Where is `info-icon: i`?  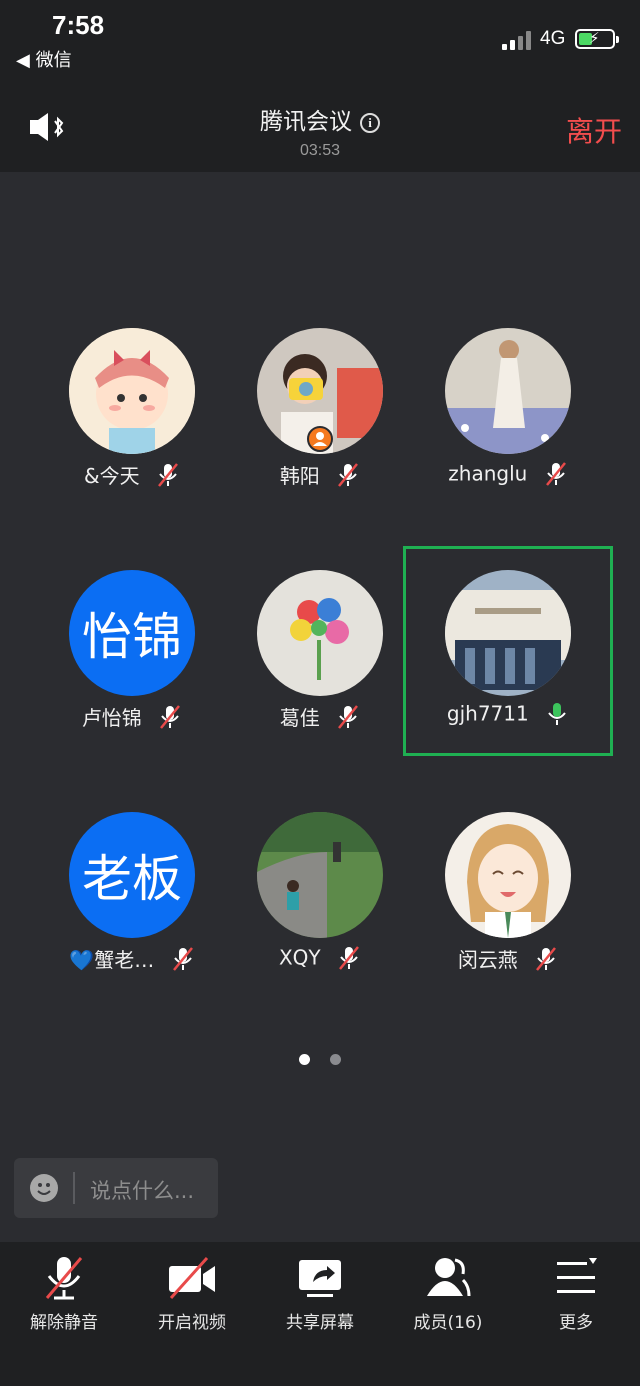
info-icon: i is located at coordinates (370, 123).